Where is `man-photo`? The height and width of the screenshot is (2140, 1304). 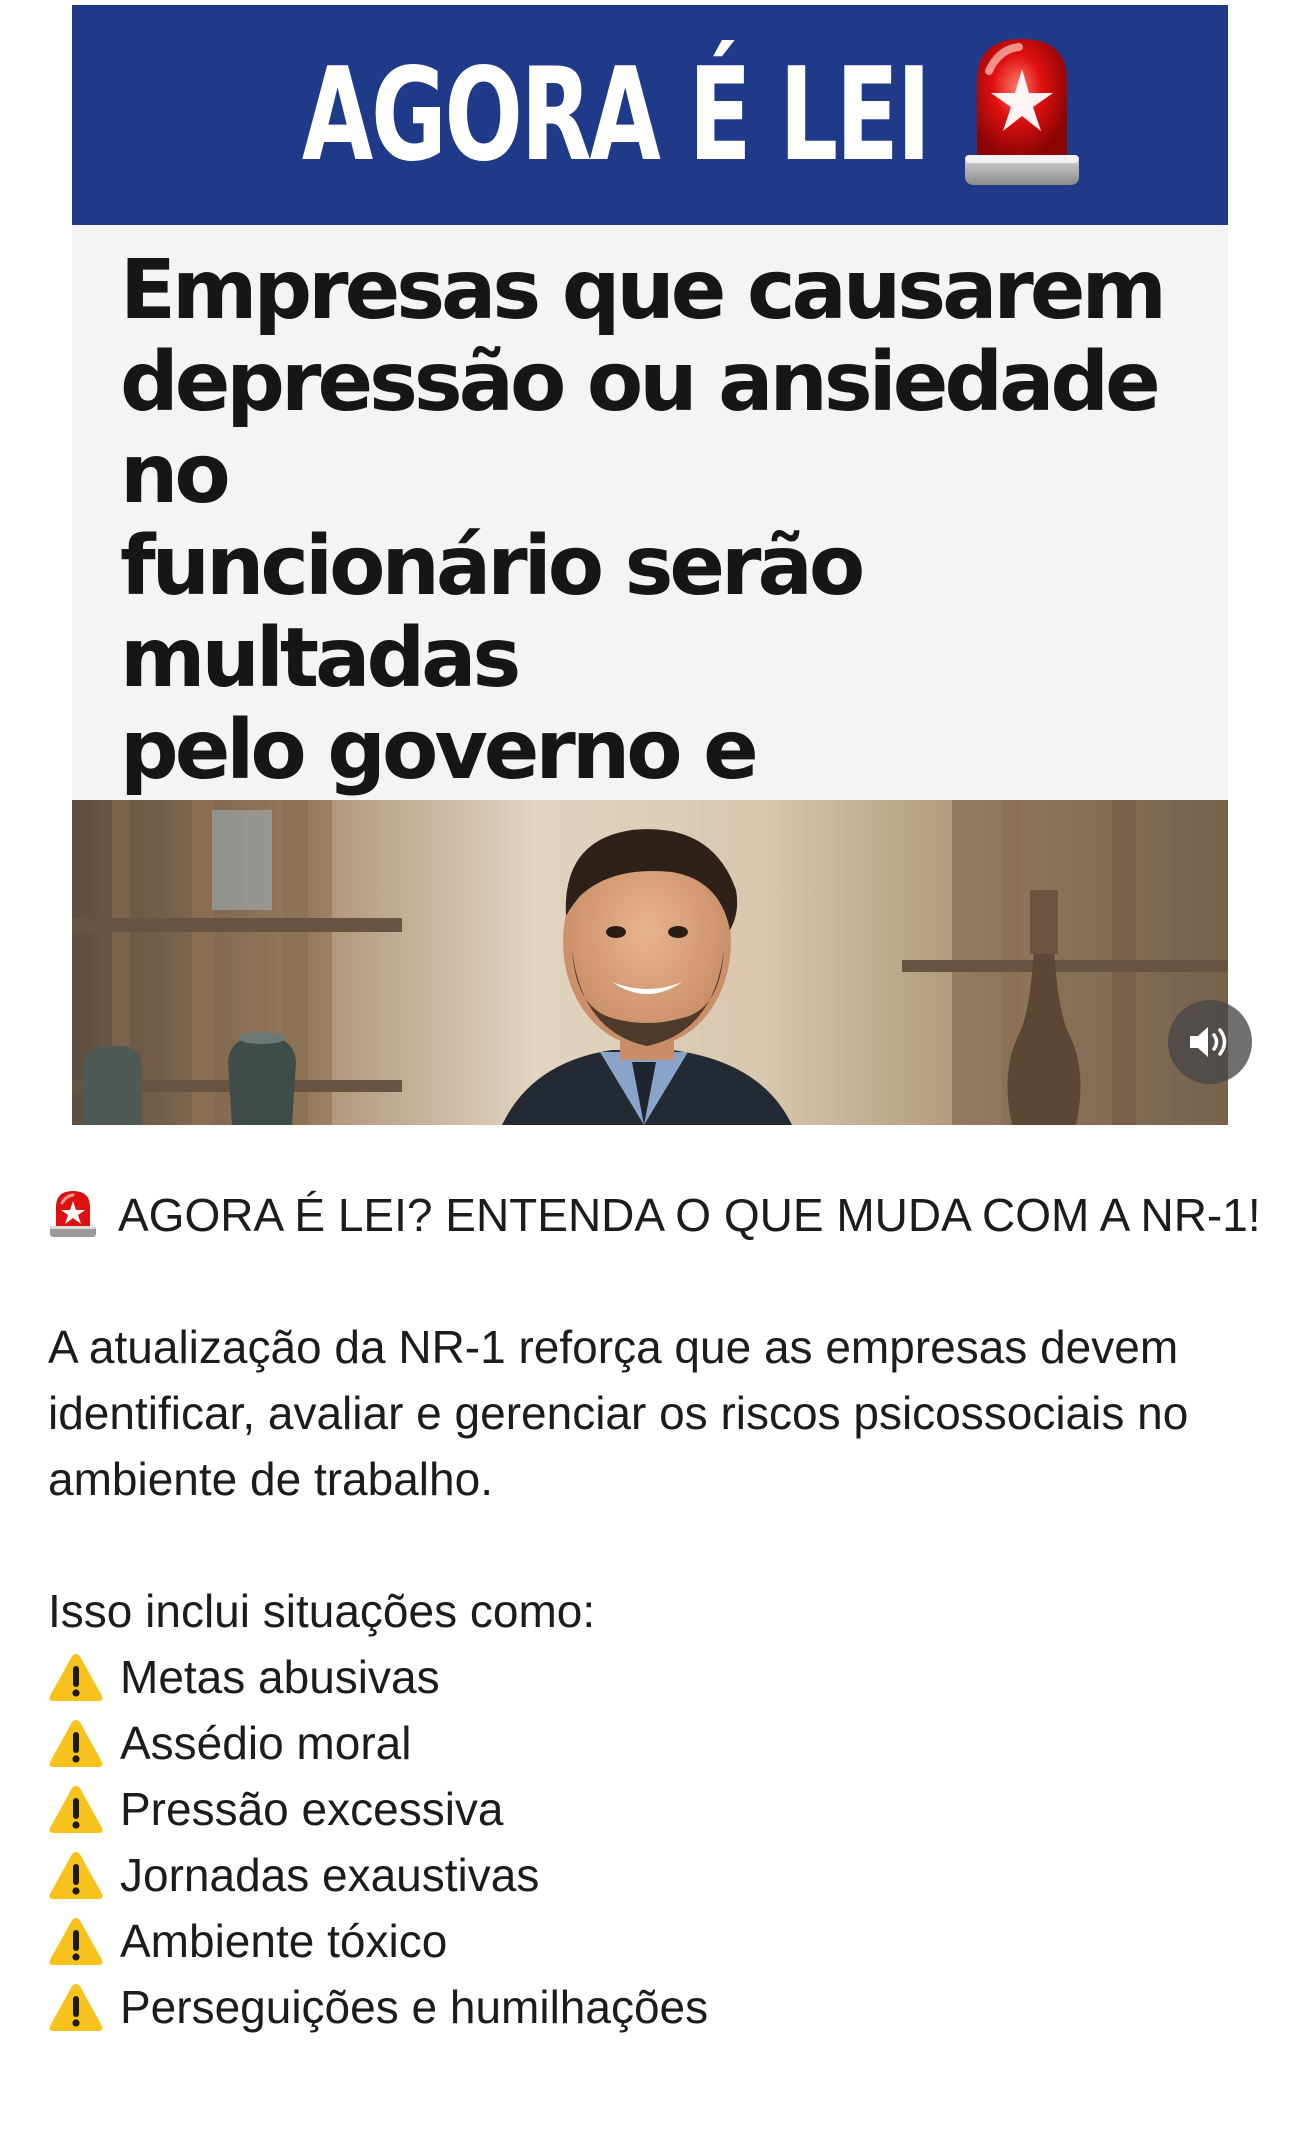 man-photo is located at coordinates (650, 962).